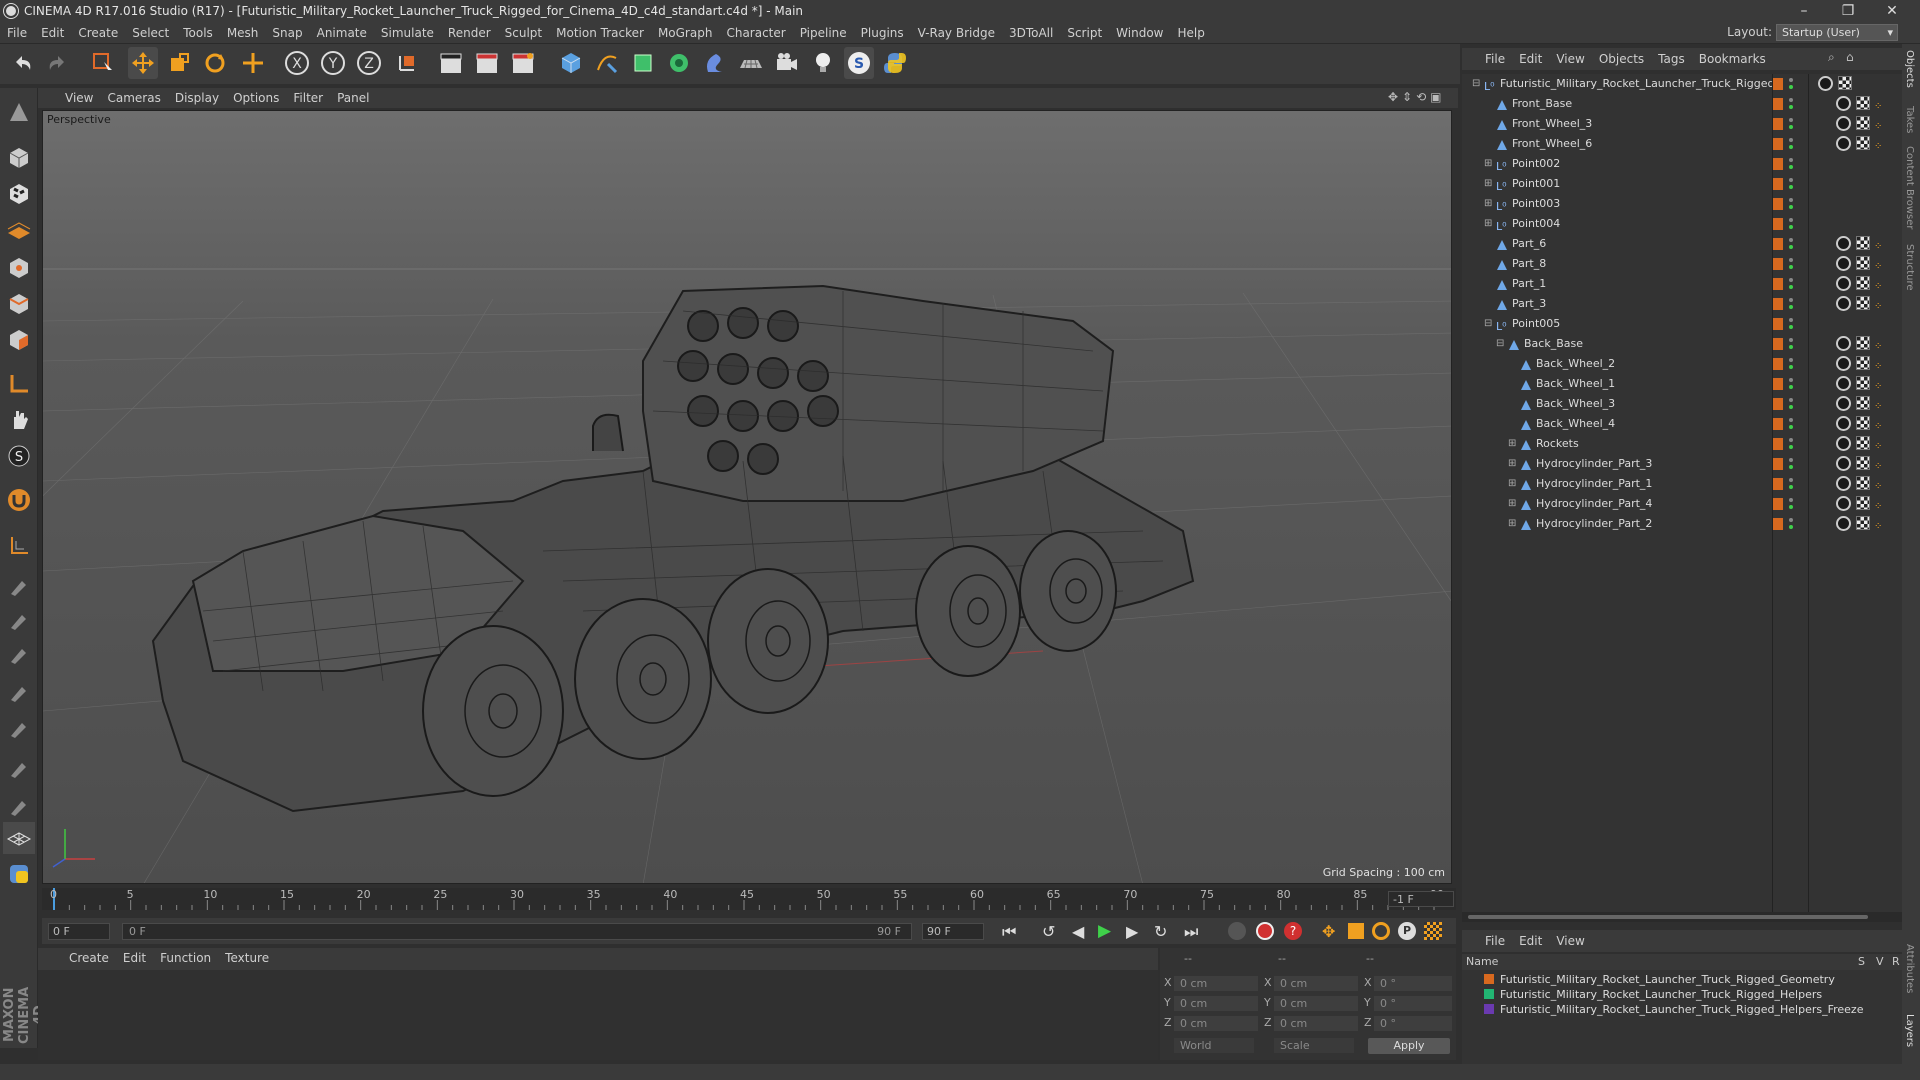 The image size is (1920, 1080). Describe the element at coordinates (79, 931) in the screenshot. I see `current-frame-field: 0 F` at that location.